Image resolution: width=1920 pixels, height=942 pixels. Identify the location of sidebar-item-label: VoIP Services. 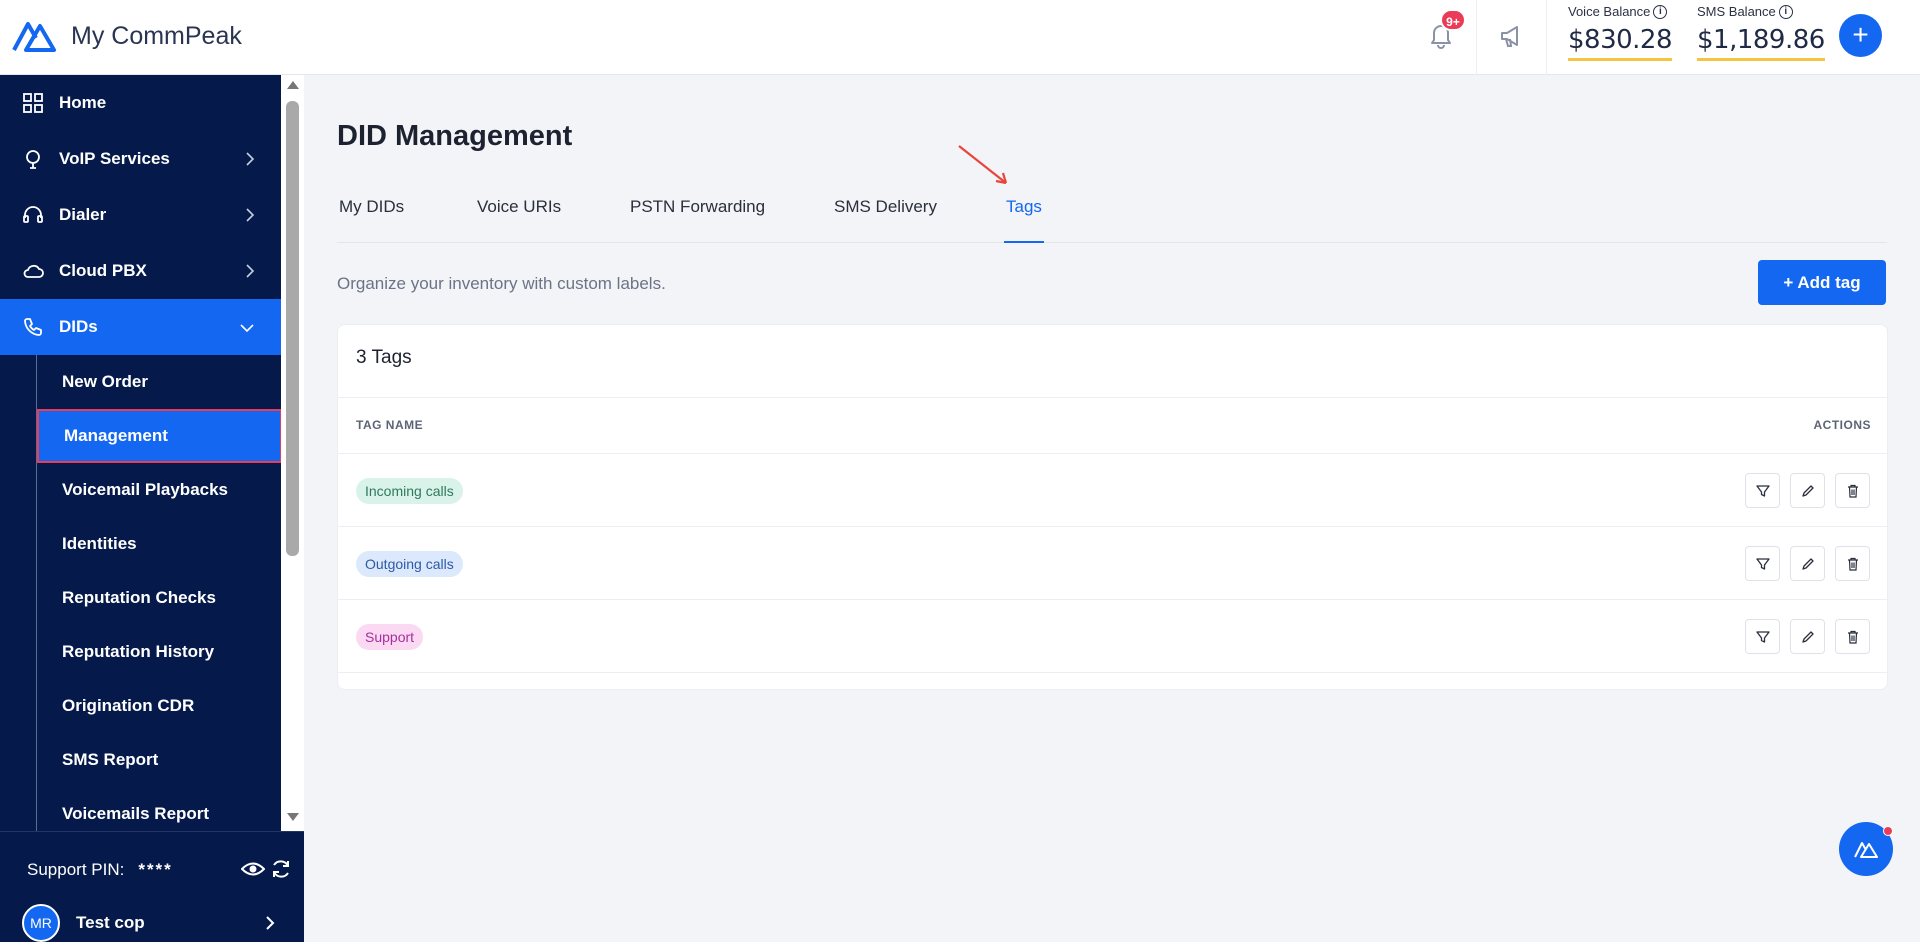
(114, 158).